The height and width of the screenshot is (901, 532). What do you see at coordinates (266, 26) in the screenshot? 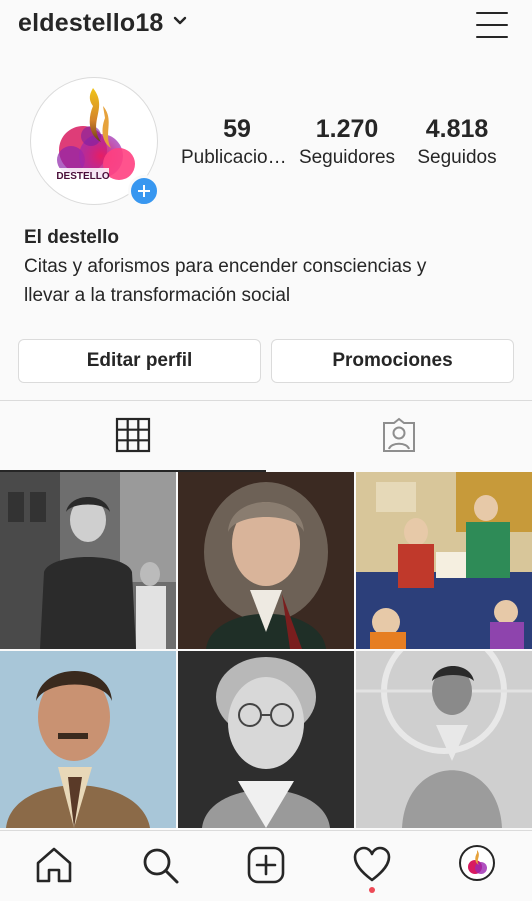
I see `top-bar: eldestello18` at bounding box center [266, 26].